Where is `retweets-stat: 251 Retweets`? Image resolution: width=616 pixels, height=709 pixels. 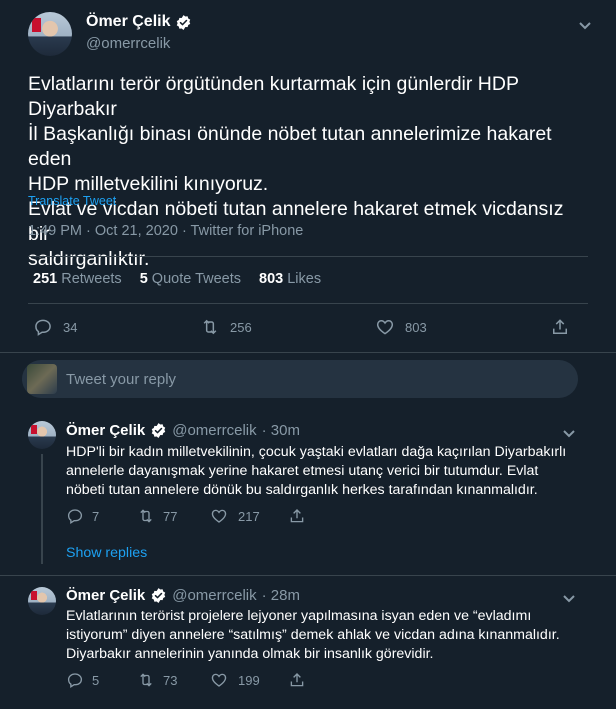 retweets-stat: 251 Retweets is located at coordinates (77, 279).